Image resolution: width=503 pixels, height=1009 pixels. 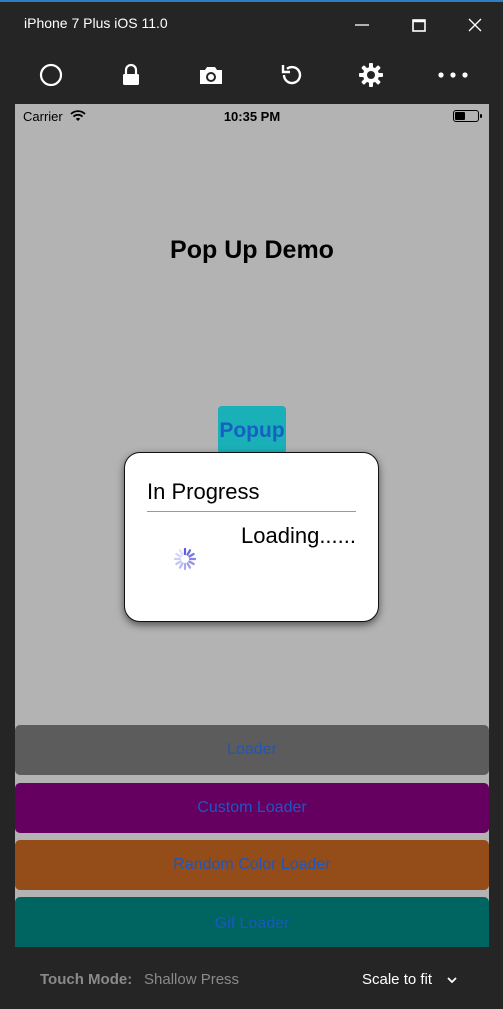 I want to click on more-icon, so click(x=453, y=75).